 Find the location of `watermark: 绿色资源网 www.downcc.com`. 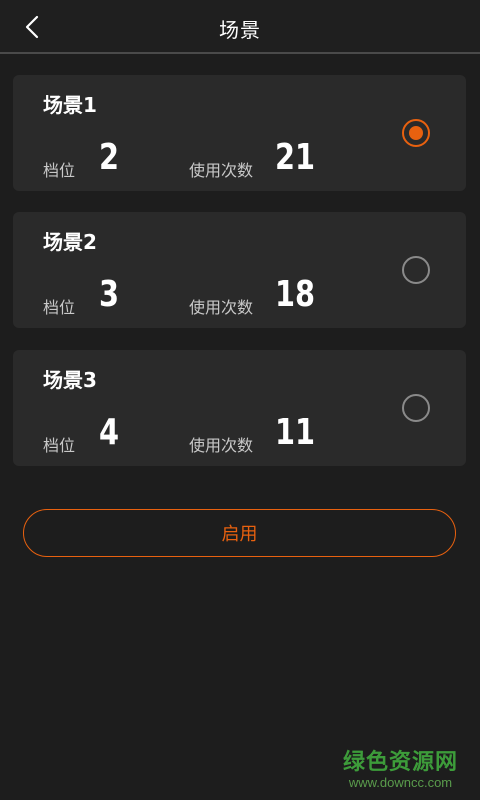

watermark: 绿色资源网 www.downcc.com is located at coordinates (400, 770).